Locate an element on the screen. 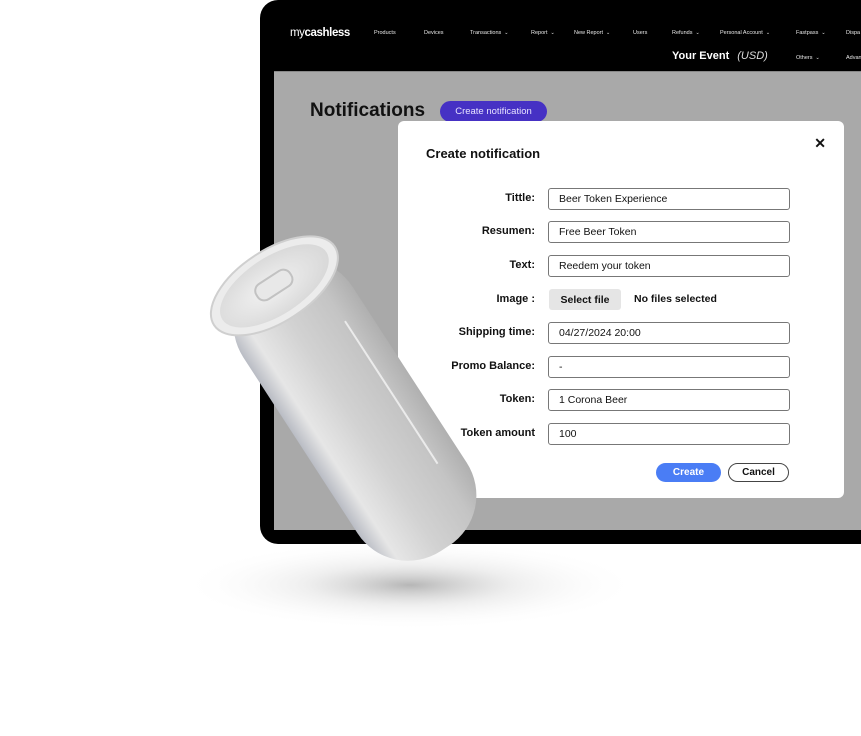  nav-label: Users is located at coordinates (640, 33).